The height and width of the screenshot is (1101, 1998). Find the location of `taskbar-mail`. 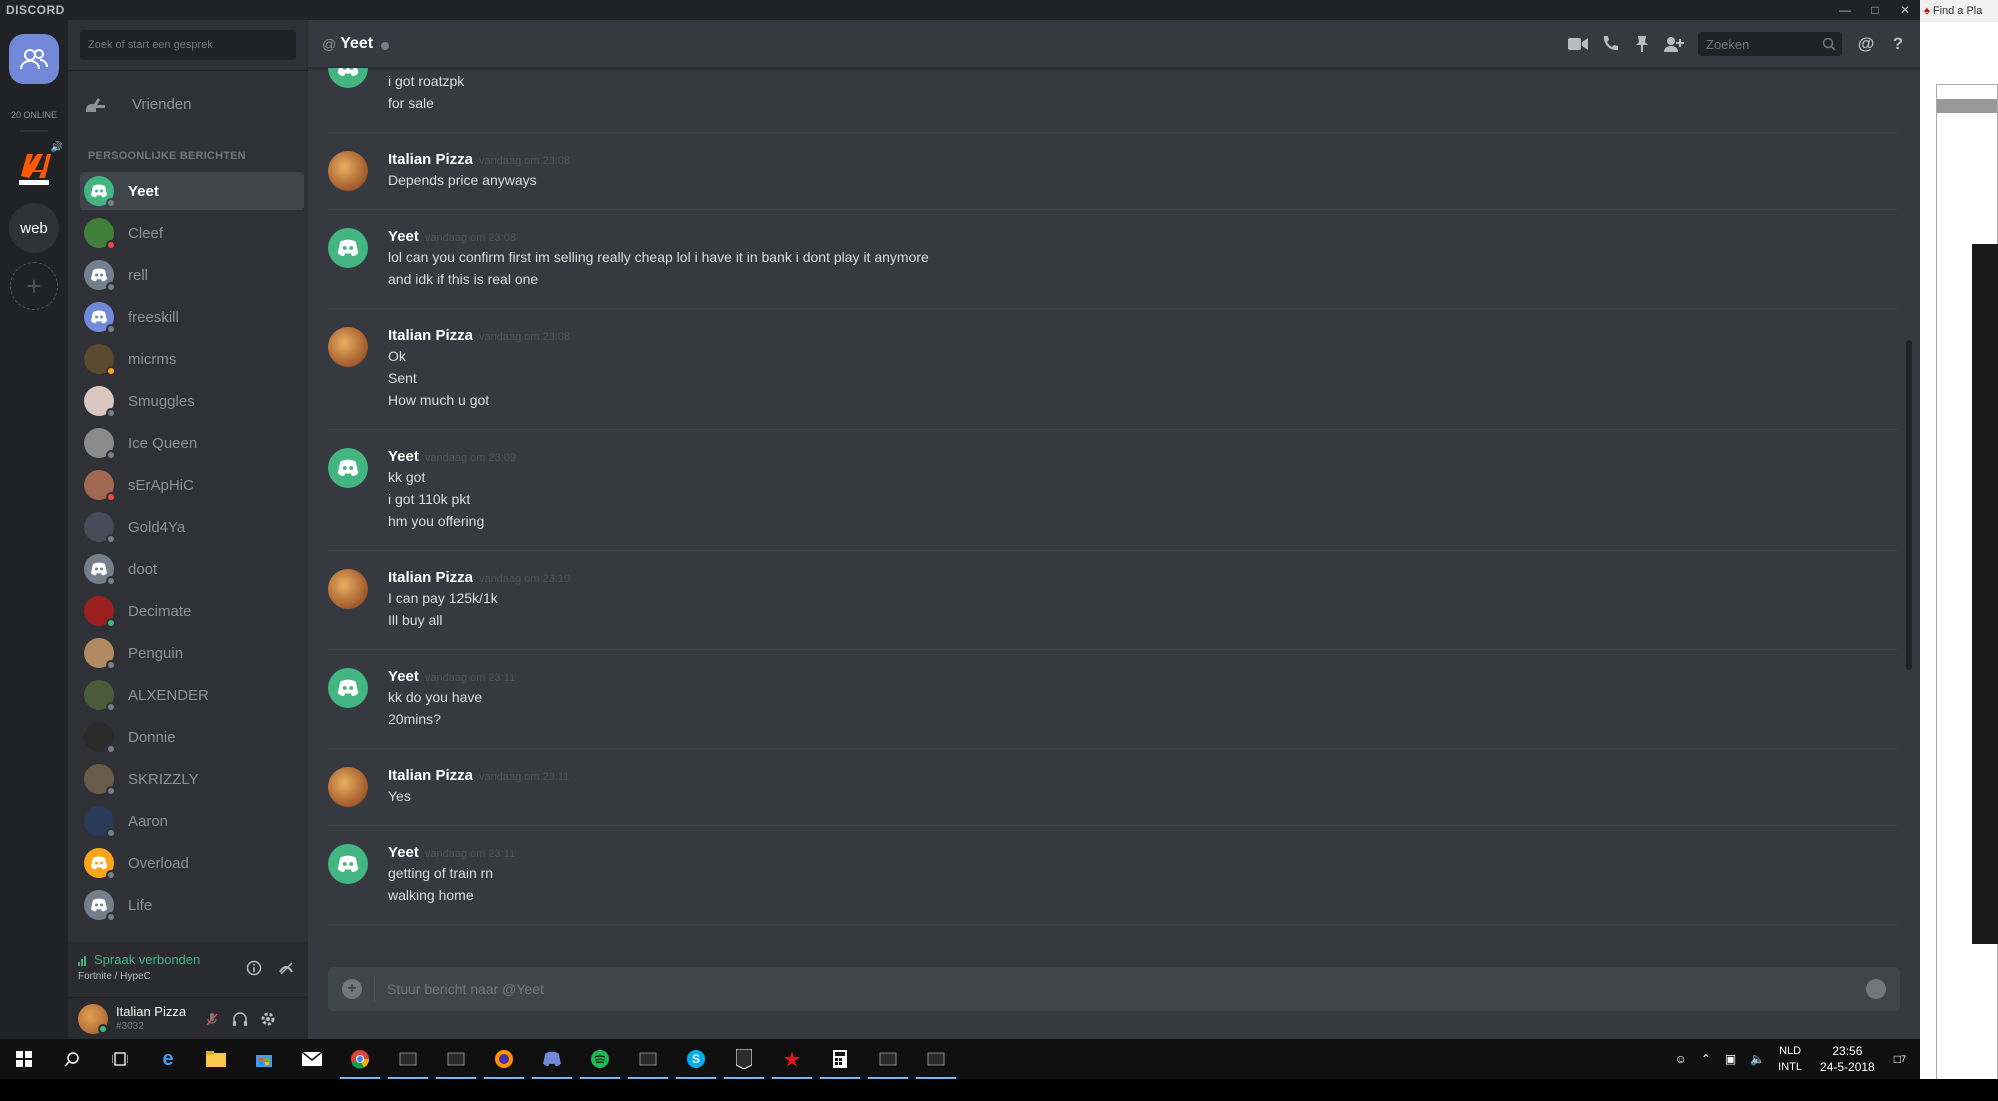

taskbar-mail is located at coordinates (312, 1059).